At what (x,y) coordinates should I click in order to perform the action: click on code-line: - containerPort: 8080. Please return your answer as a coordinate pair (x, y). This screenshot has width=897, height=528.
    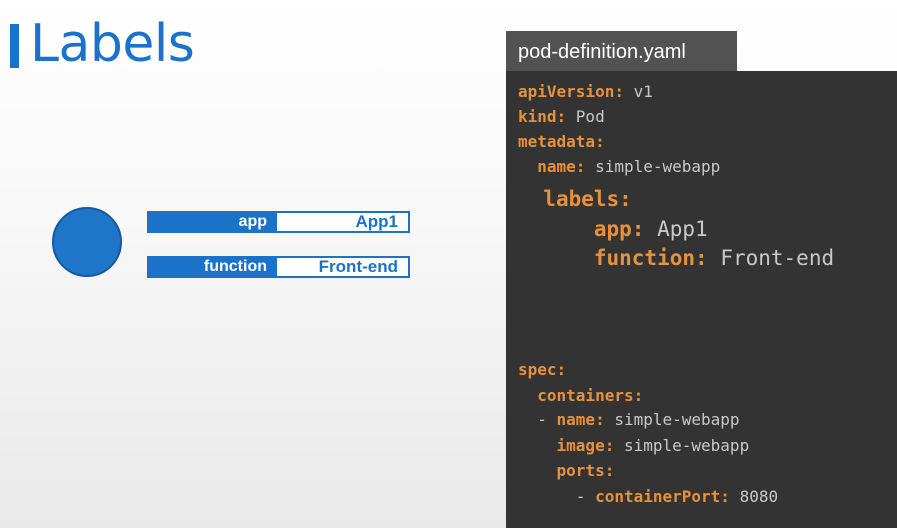
    Looking at the image, I should click on (677, 496).